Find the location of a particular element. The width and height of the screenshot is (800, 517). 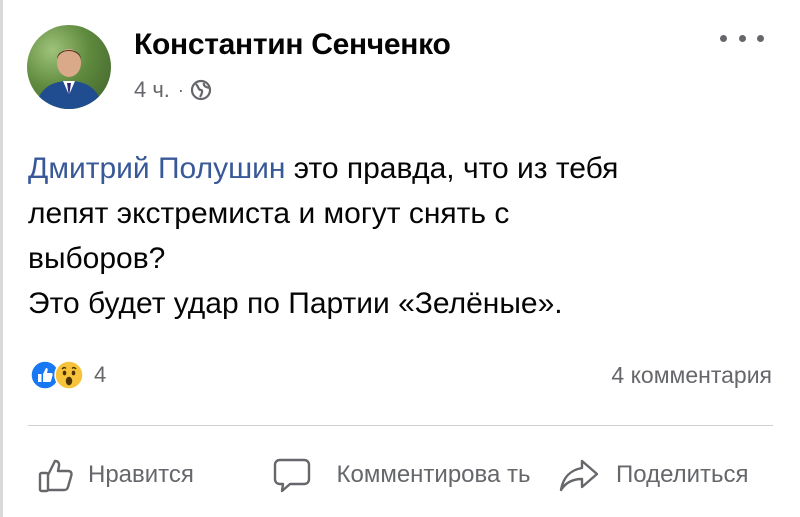

post-timestamp: 4 ч. is located at coordinates (152, 90).